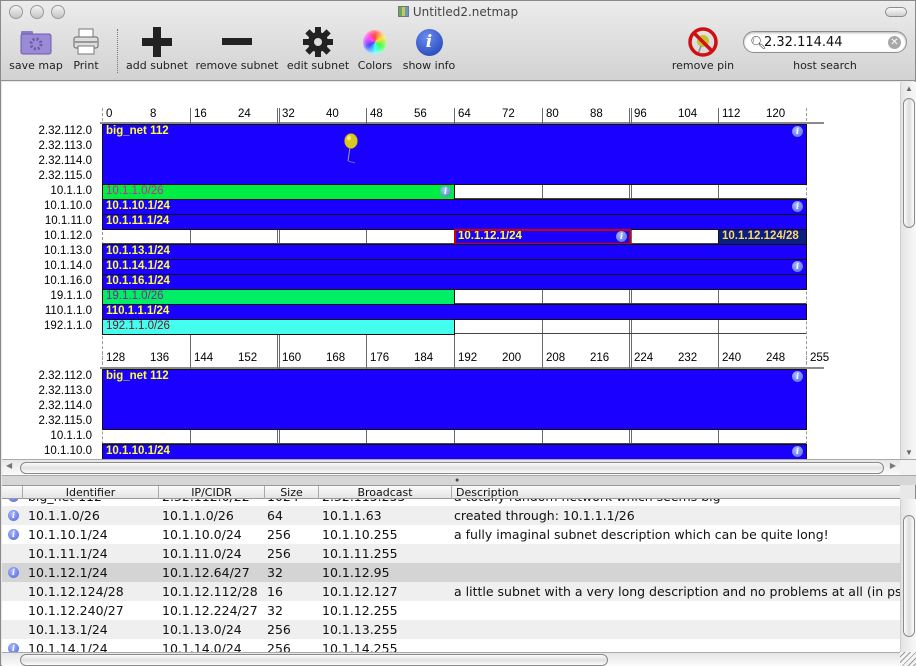  Describe the element at coordinates (202, 629) in the screenshot. I see `cell-cidr: 10.1.13.0/24` at that location.